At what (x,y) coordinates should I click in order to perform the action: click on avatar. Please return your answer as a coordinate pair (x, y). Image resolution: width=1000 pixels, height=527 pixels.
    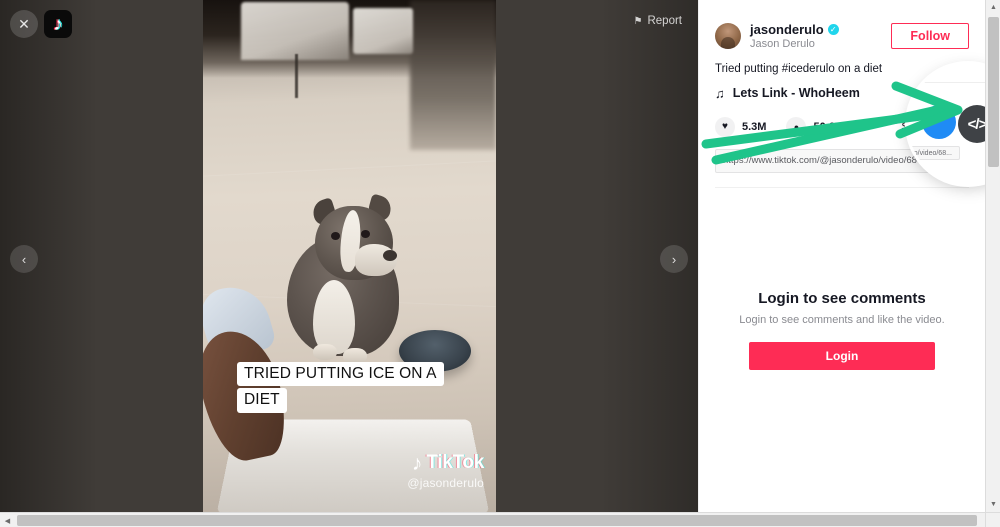
    Looking at the image, I should click on (728, 36).